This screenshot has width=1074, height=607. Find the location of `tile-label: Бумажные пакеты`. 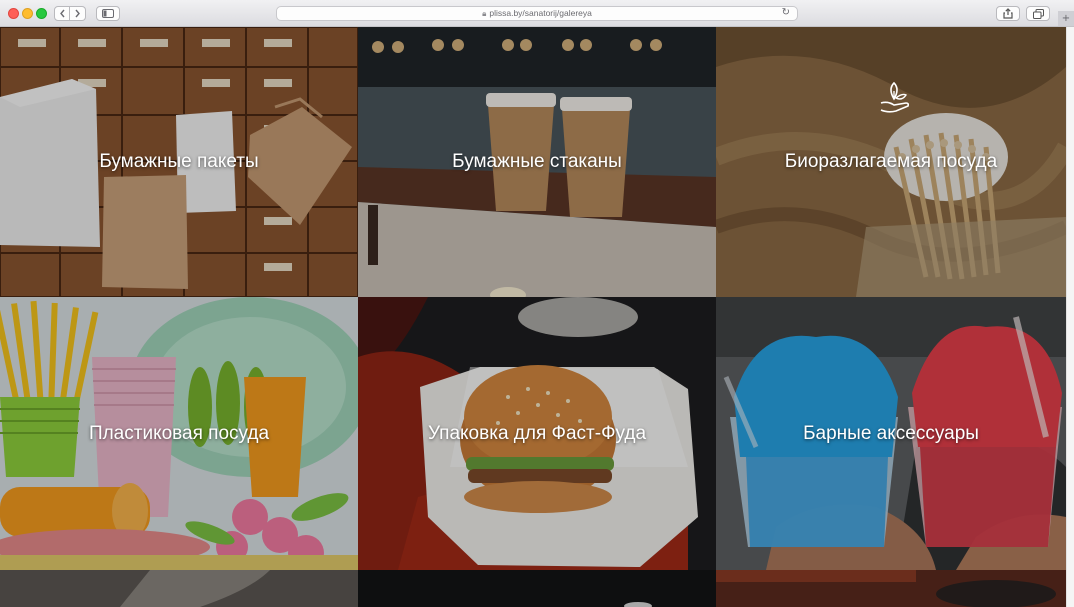

tile-label: Бумажные пакеты is located at coordinates (179, 161).